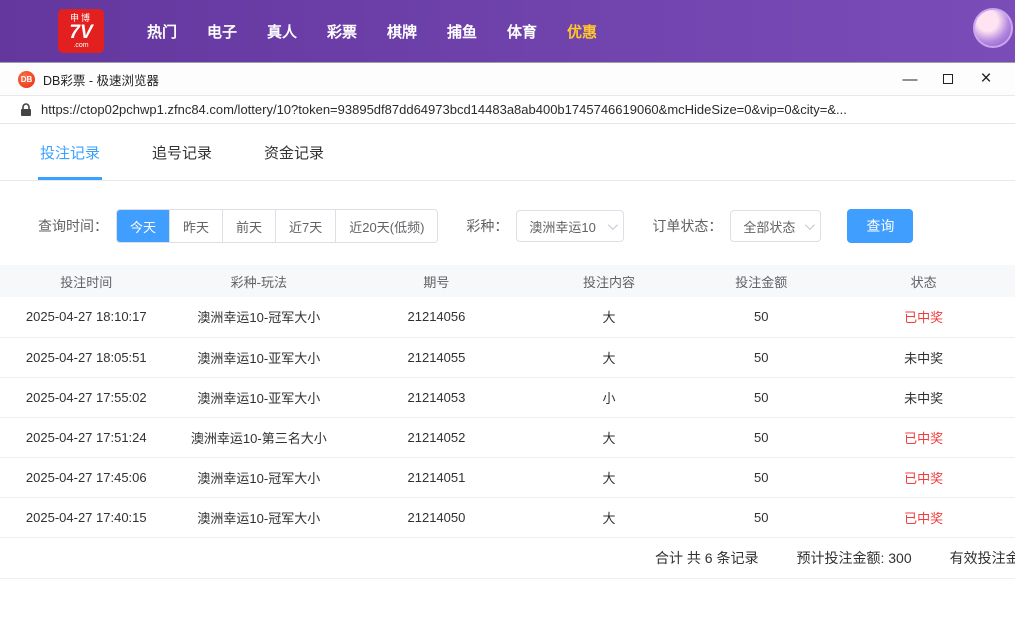  I want to click on cell-time: 2025-04-27 18:10:17, so click(86, 317).